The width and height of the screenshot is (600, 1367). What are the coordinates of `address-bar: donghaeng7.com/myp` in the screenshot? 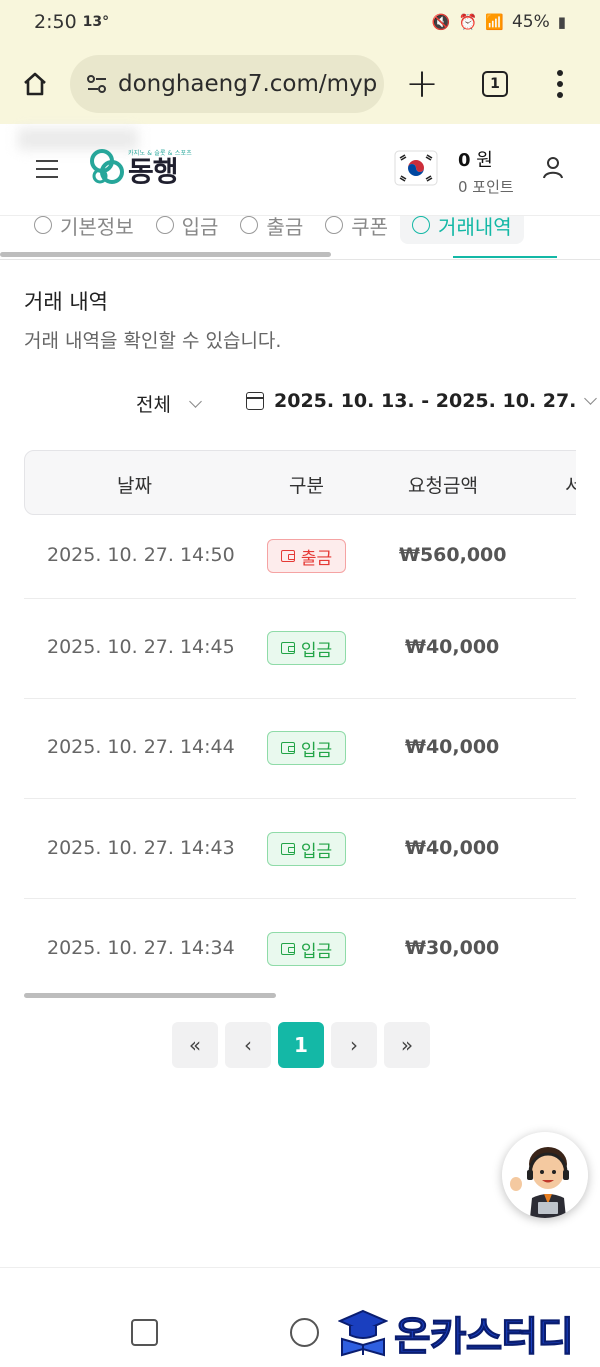 It's located at (227, 84).